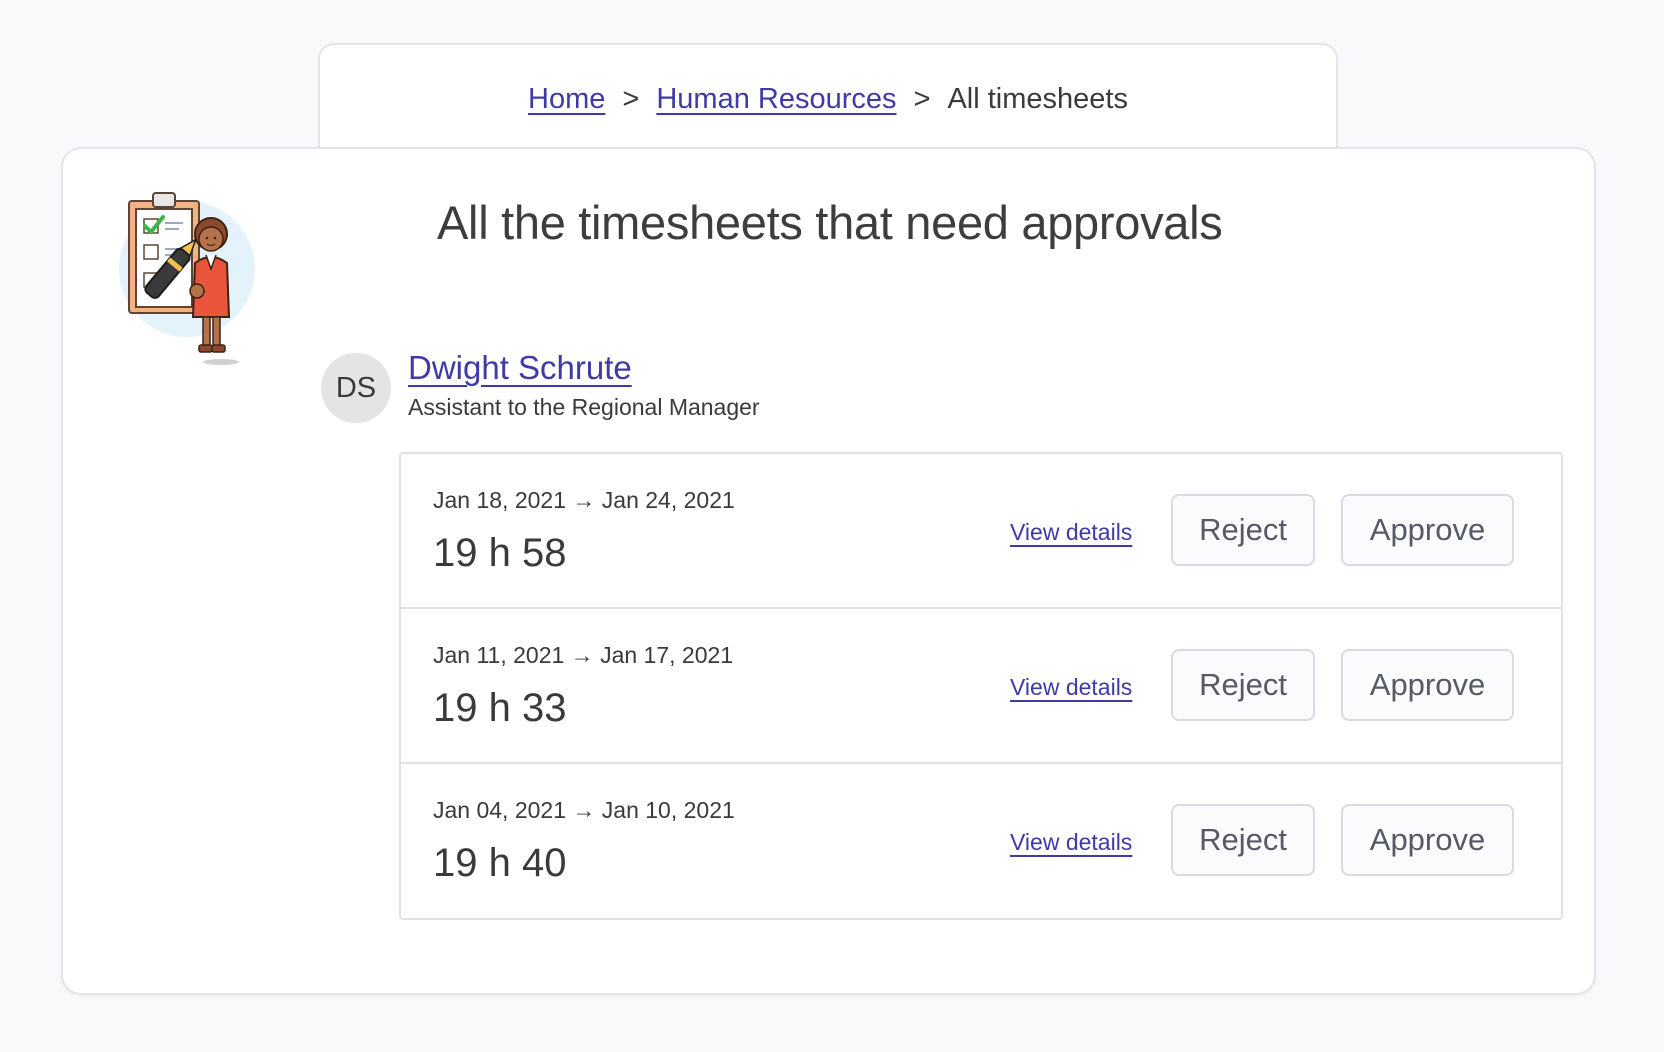  Describe the element at coordinates (500, 553) in the screenshot. I see `timesheet-total-hours: 19 h 58` at that location.